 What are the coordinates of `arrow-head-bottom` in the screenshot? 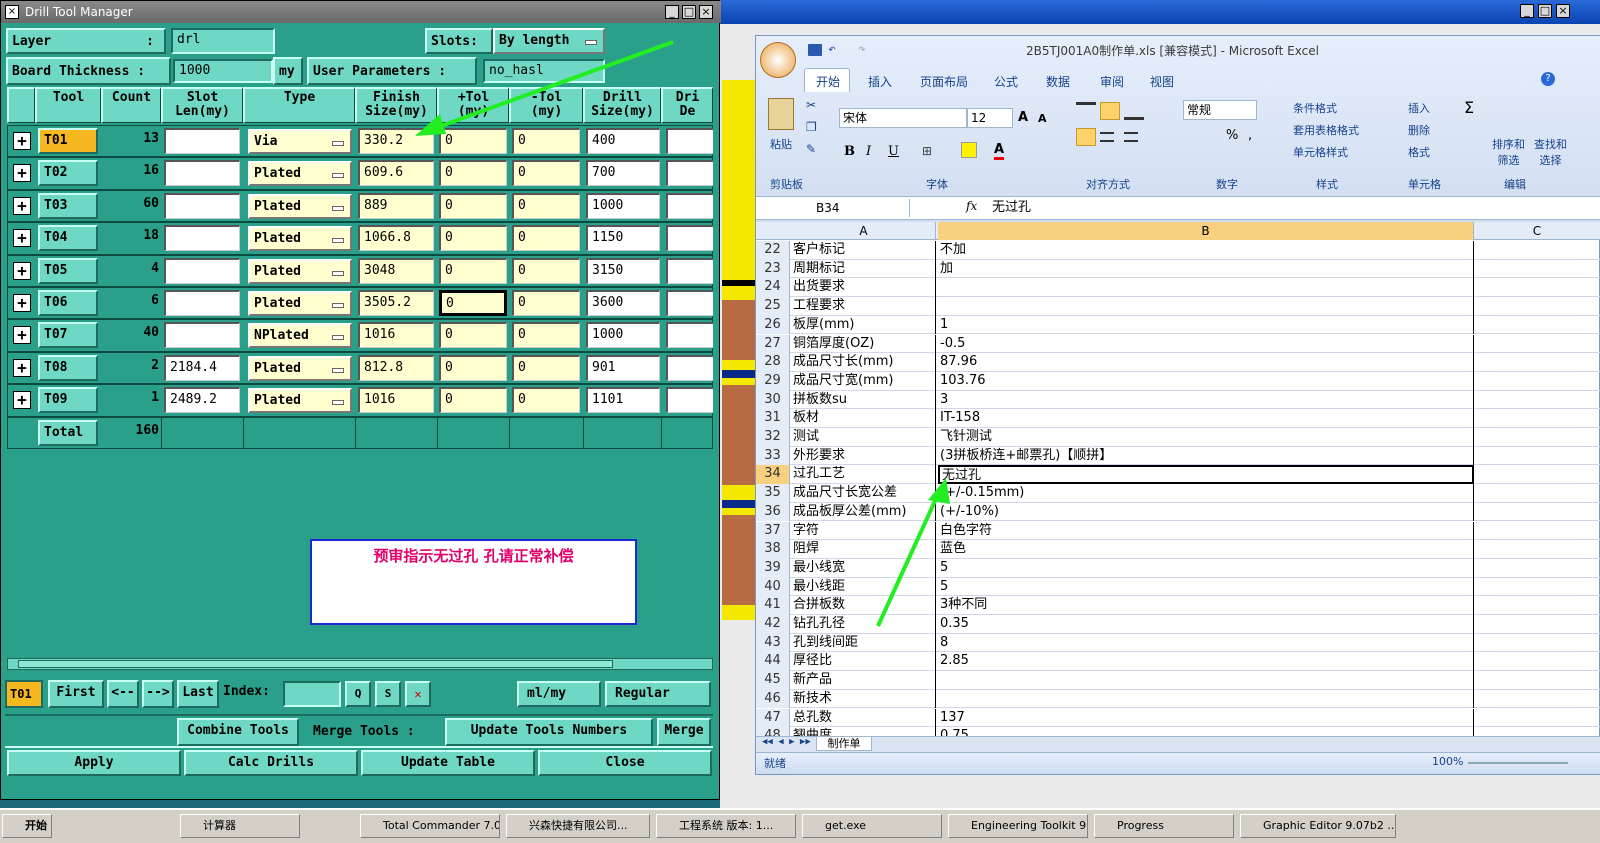 It's located at (939, 491).